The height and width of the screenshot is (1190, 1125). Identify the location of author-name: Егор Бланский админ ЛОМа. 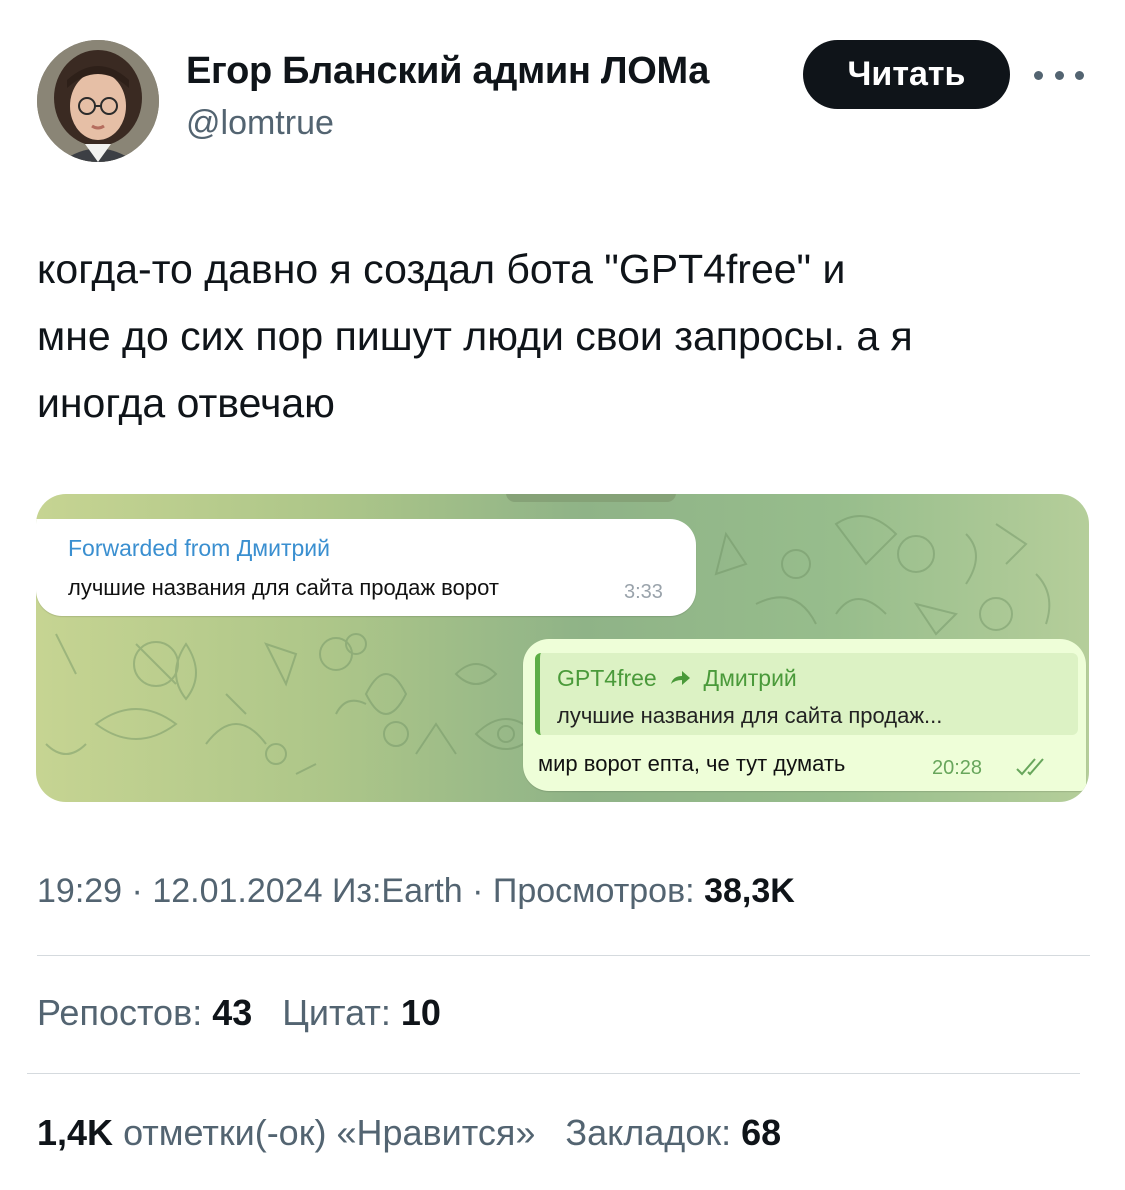
(447, 71).